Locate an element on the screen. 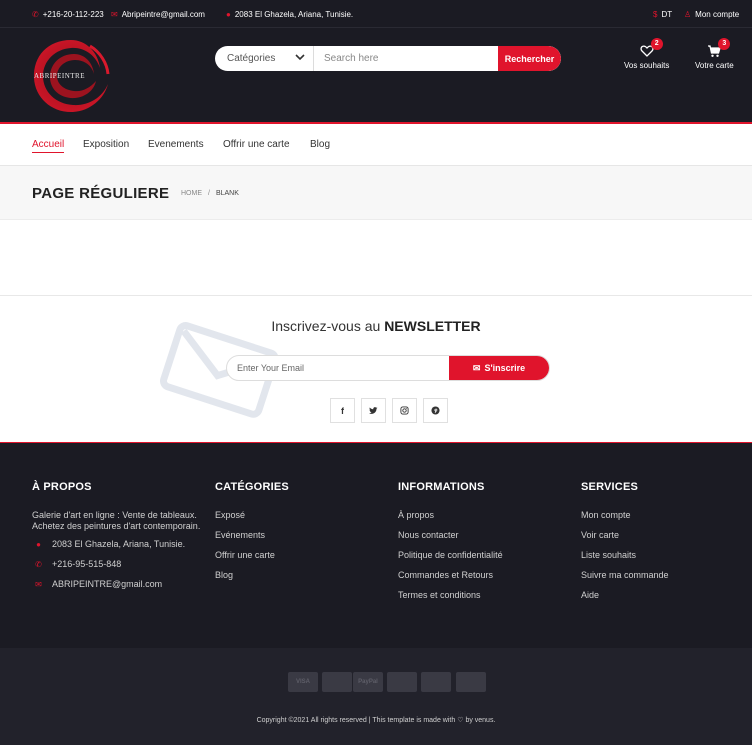 The height and width of the screenshot is (745, 752). search-bar: Catégories Search here Rechercher is located at coordinates (388, 58).